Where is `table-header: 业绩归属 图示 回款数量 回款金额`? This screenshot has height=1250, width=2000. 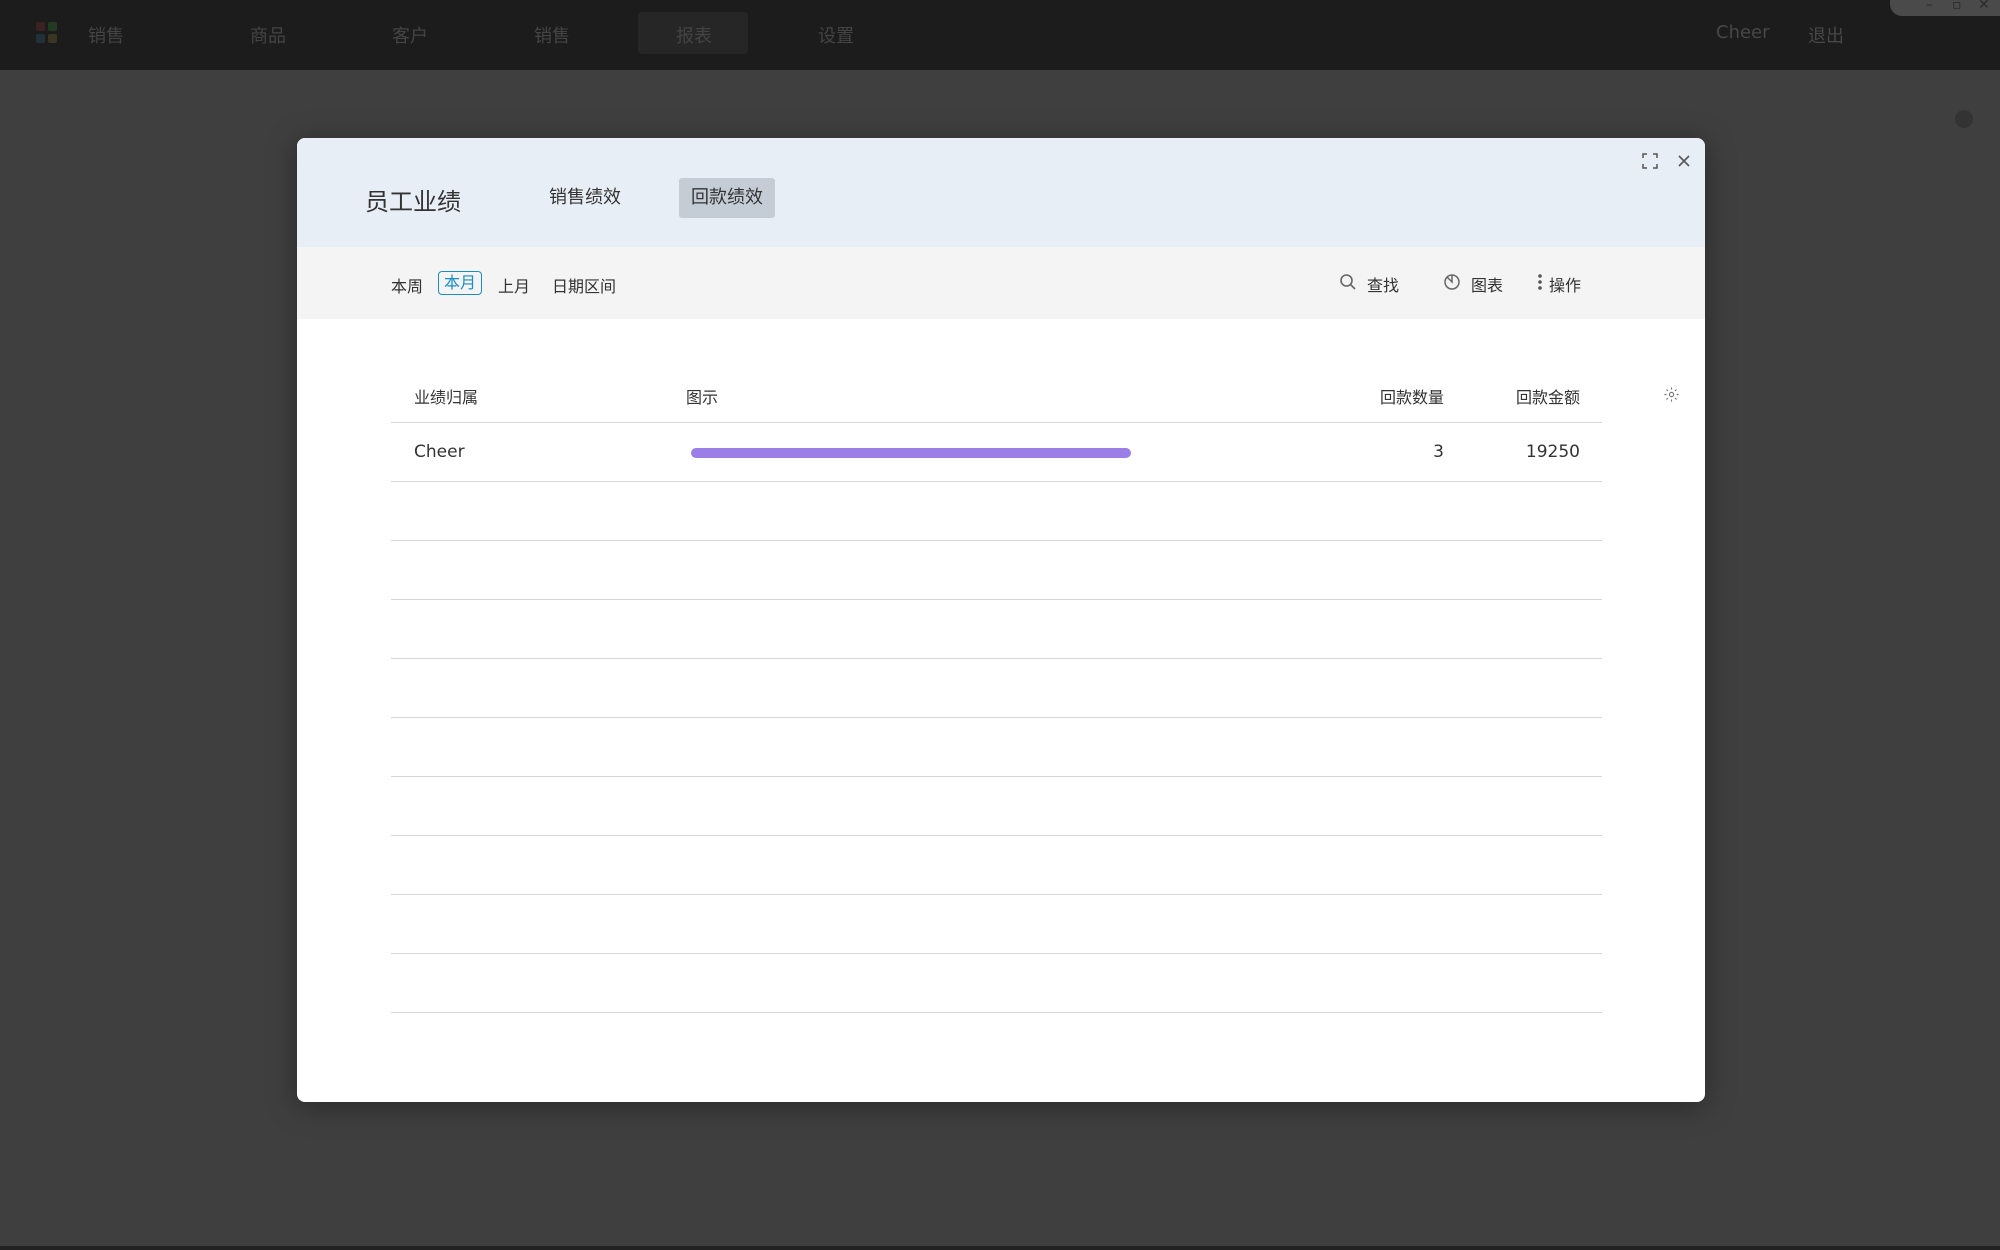
table-header: 业绩归属 图示 回款数量 回款金额 is located at coordinates (1035, 393).